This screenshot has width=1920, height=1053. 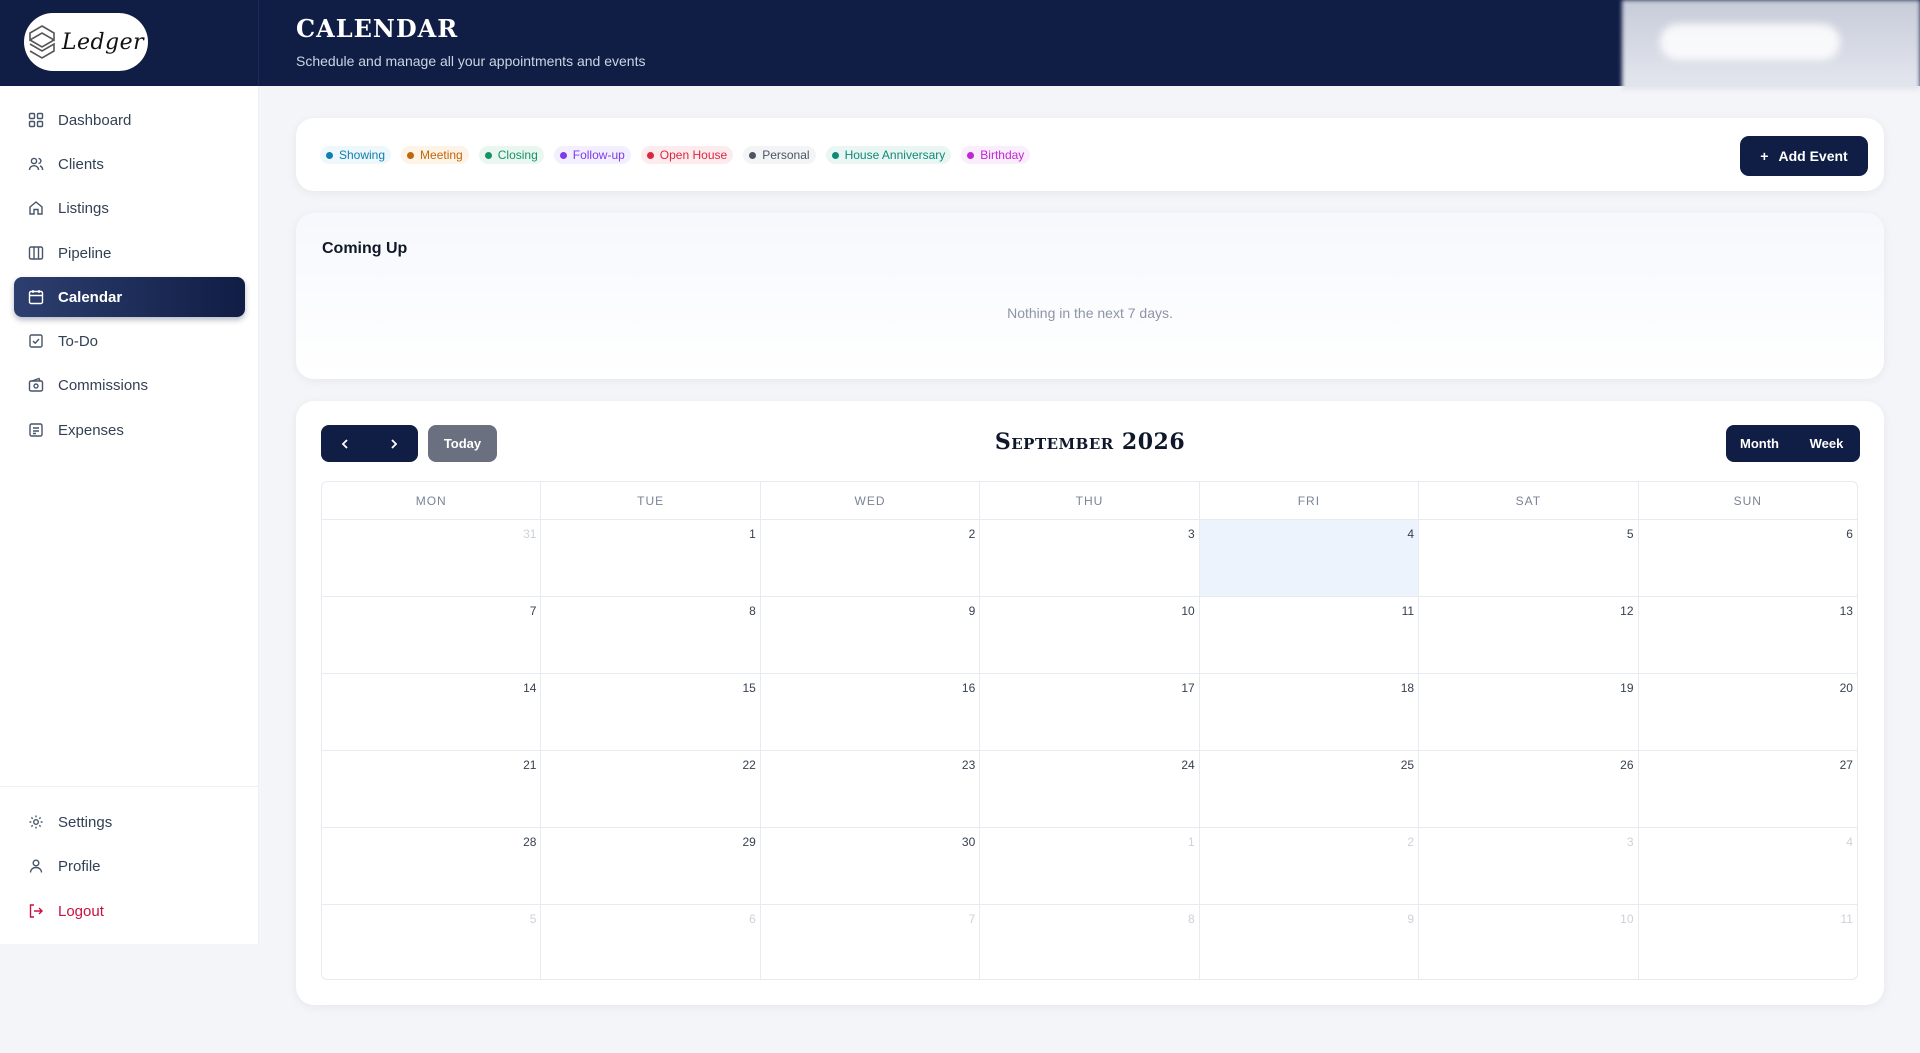 What do you see at coordinates (749, 688) in the screenshot?
I see `day-number: 15` at bounding box center [749, 688].